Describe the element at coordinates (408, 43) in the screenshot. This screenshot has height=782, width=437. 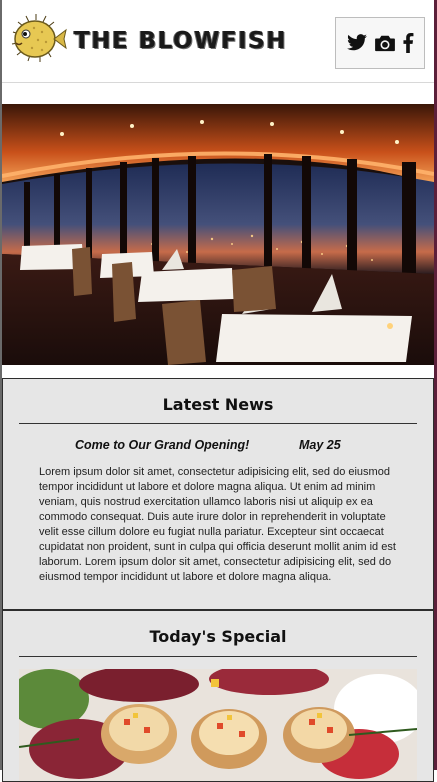
I see `facebook-icon` at that location.